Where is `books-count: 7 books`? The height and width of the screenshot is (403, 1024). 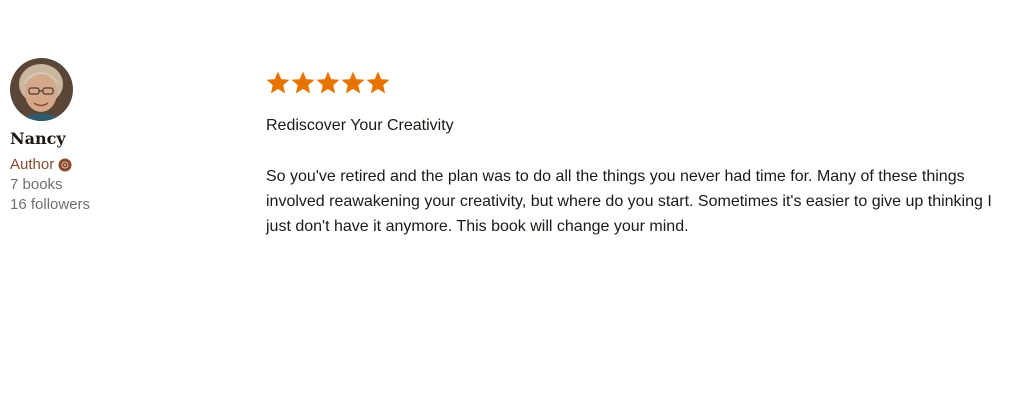 books-count: 7 books is located at coordinates (36, 184).